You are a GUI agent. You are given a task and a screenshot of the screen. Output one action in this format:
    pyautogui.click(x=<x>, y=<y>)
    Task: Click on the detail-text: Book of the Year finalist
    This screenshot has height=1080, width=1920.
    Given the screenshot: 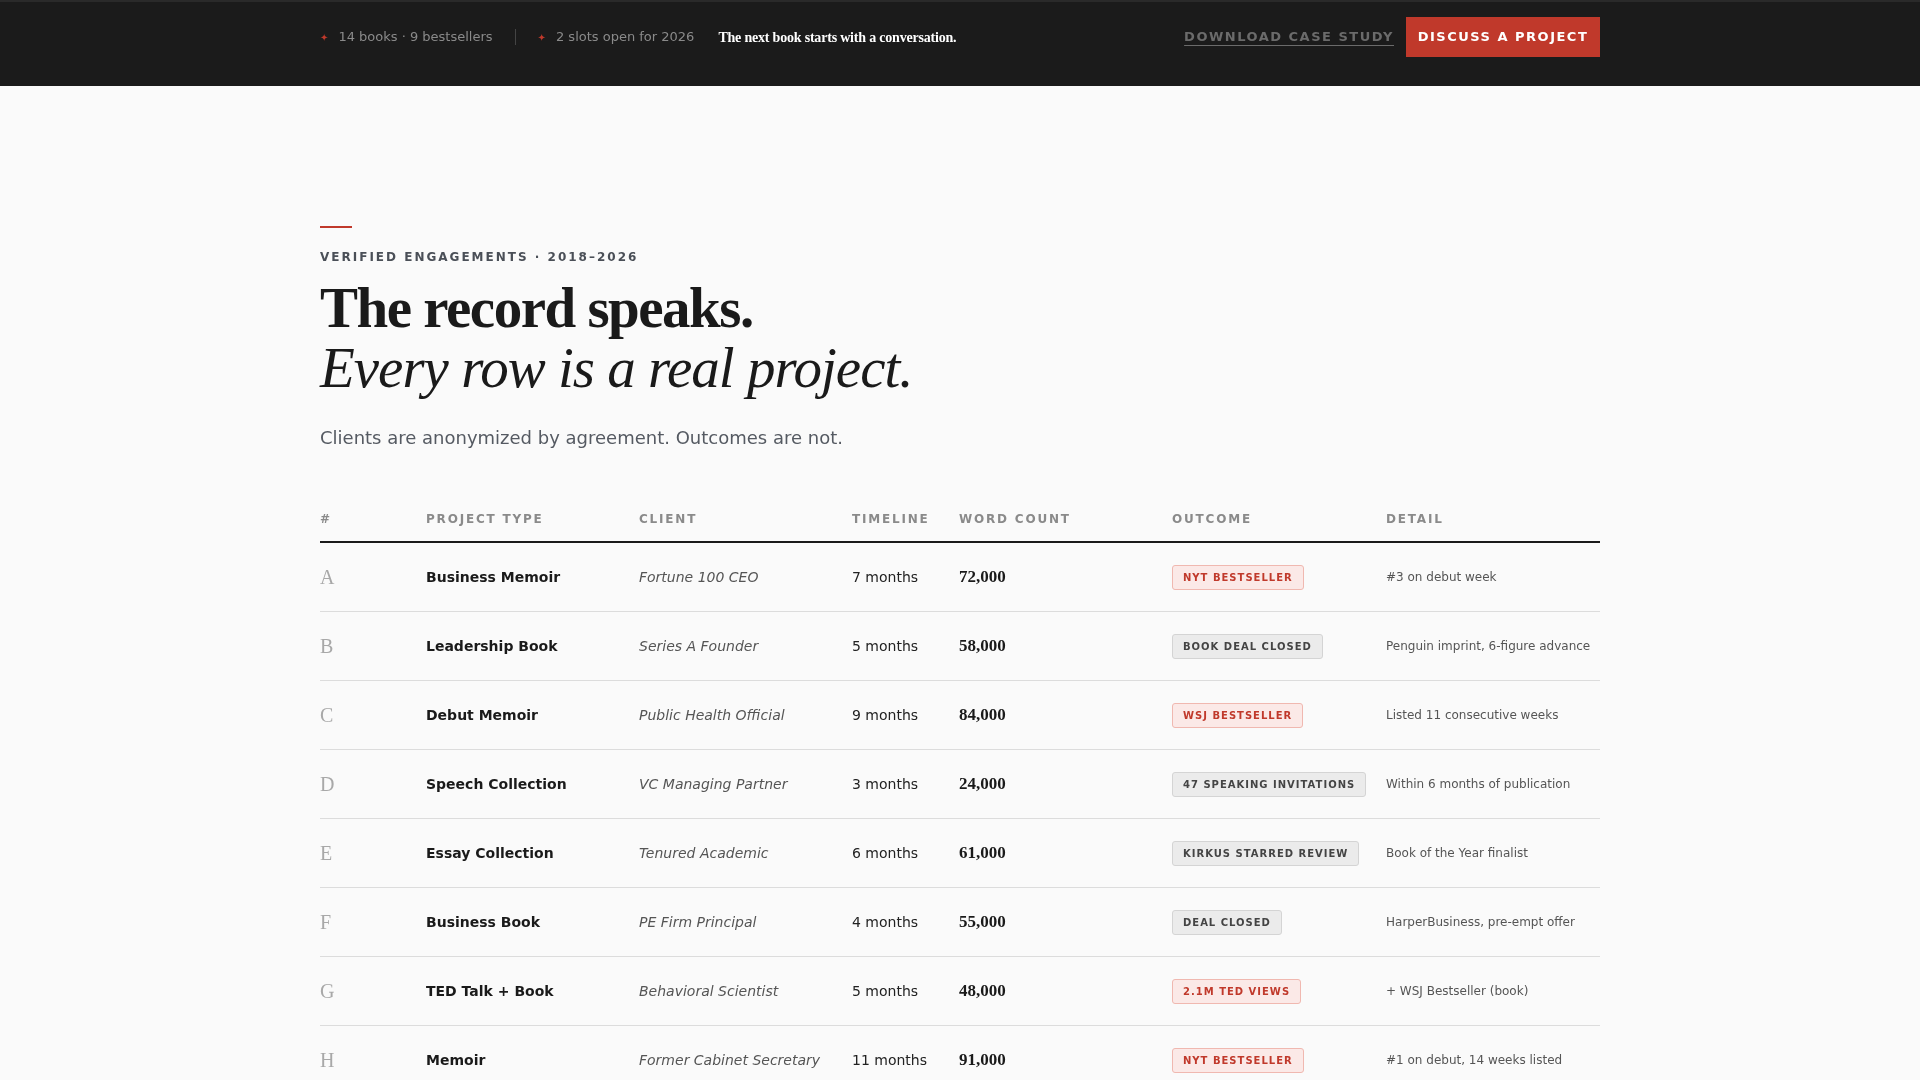 What is the action you would take?
    pyautogui.click(x=1457, y=853)
    